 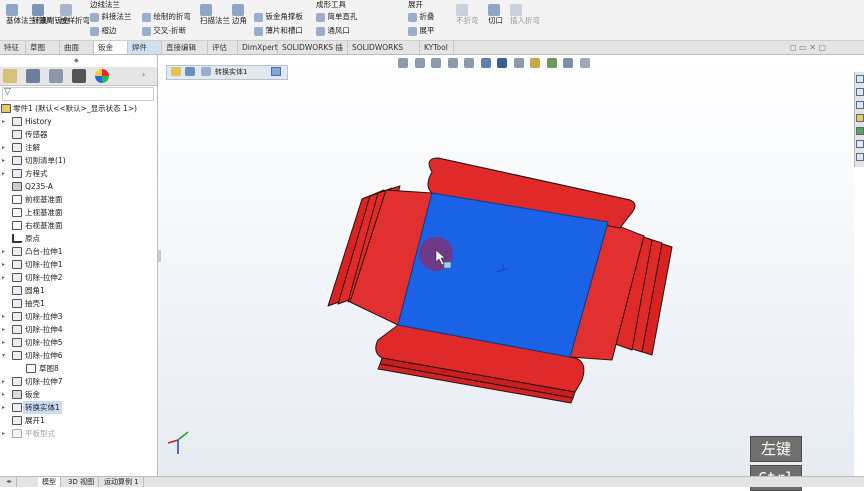 What do you see at coordinates (776, 449) in the screenshot?
I see `key-indicator-left-click: 左键` at bounding box center [776, 449].